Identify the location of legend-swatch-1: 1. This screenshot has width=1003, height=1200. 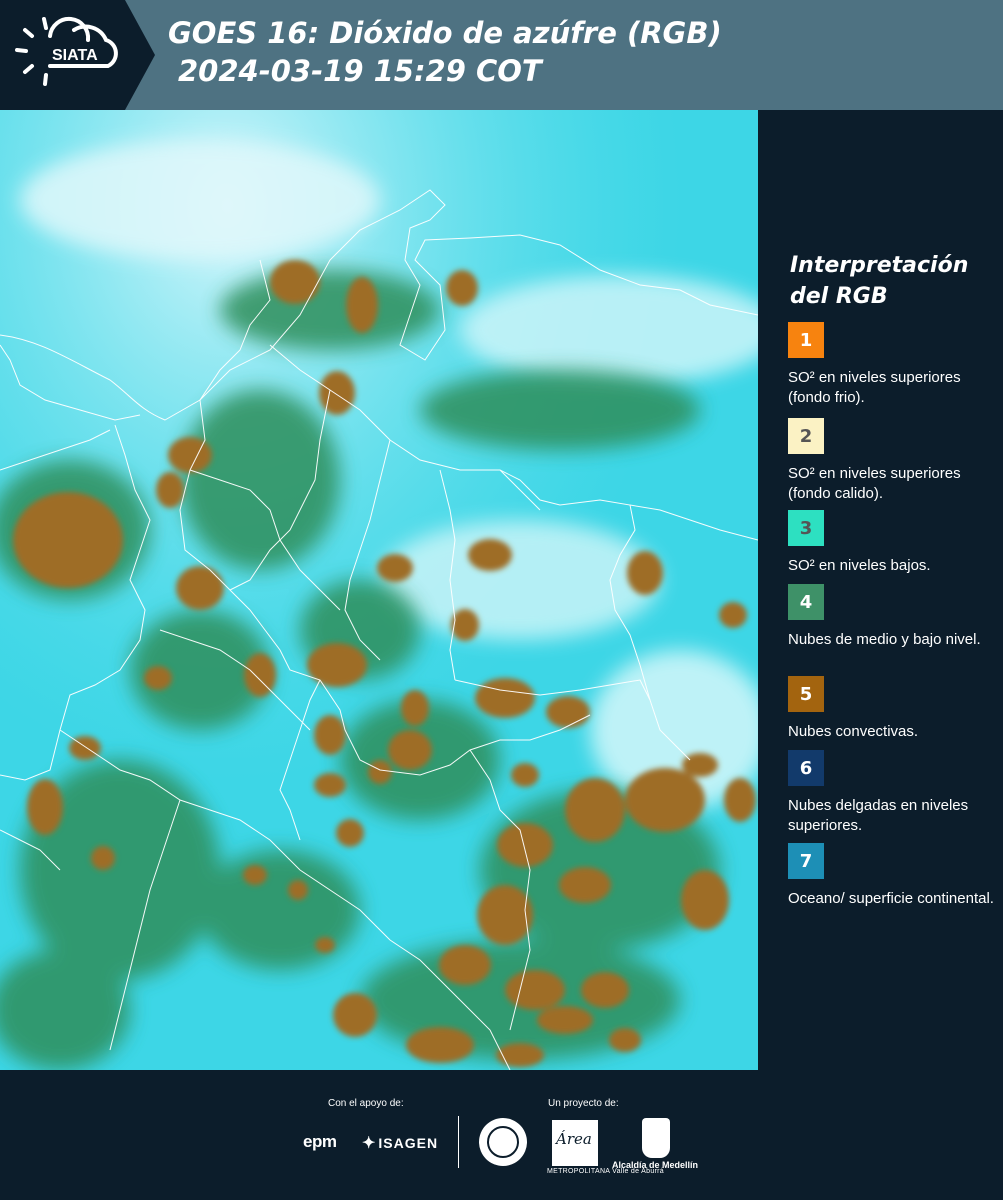
(806, 340).